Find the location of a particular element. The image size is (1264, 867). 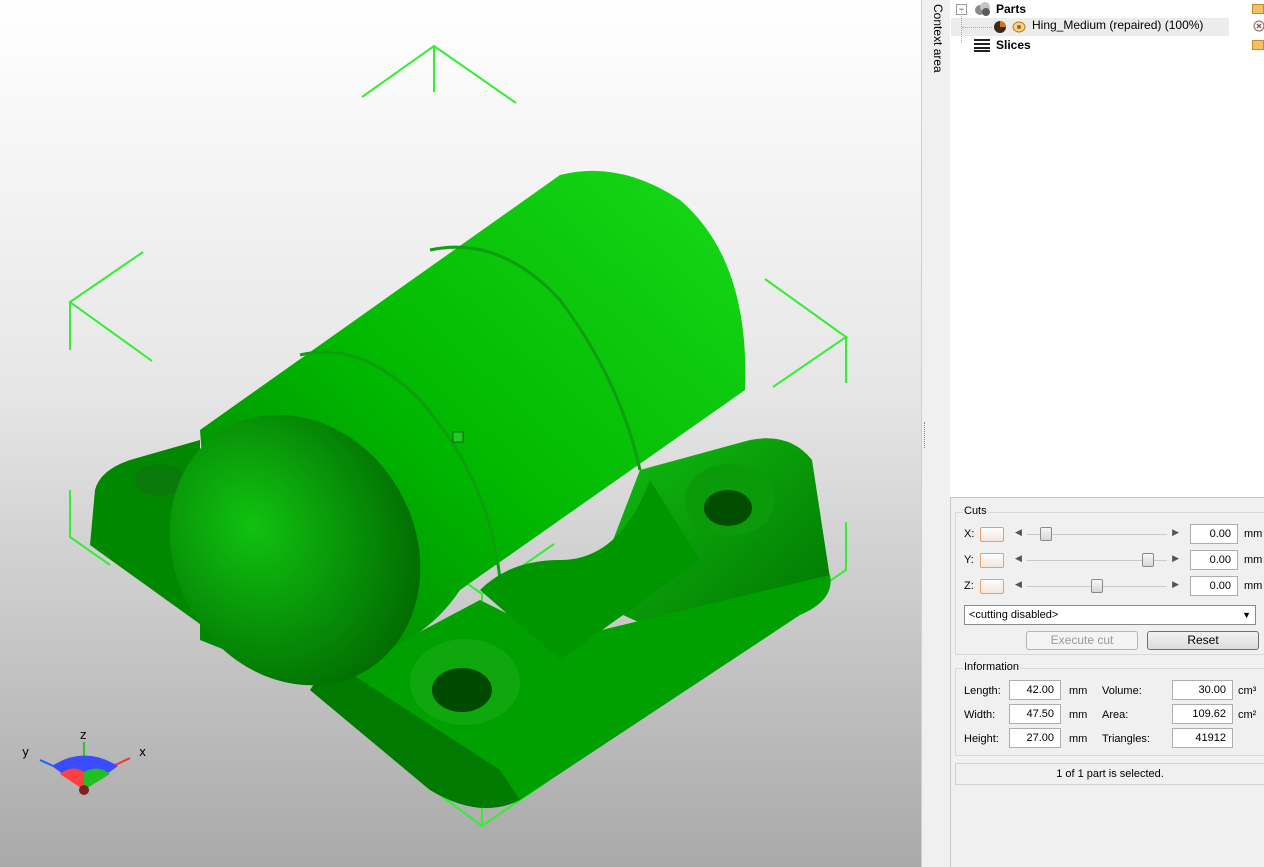

cut-slider-z: ◀ ▶ is located at coordinates (1097, 586).